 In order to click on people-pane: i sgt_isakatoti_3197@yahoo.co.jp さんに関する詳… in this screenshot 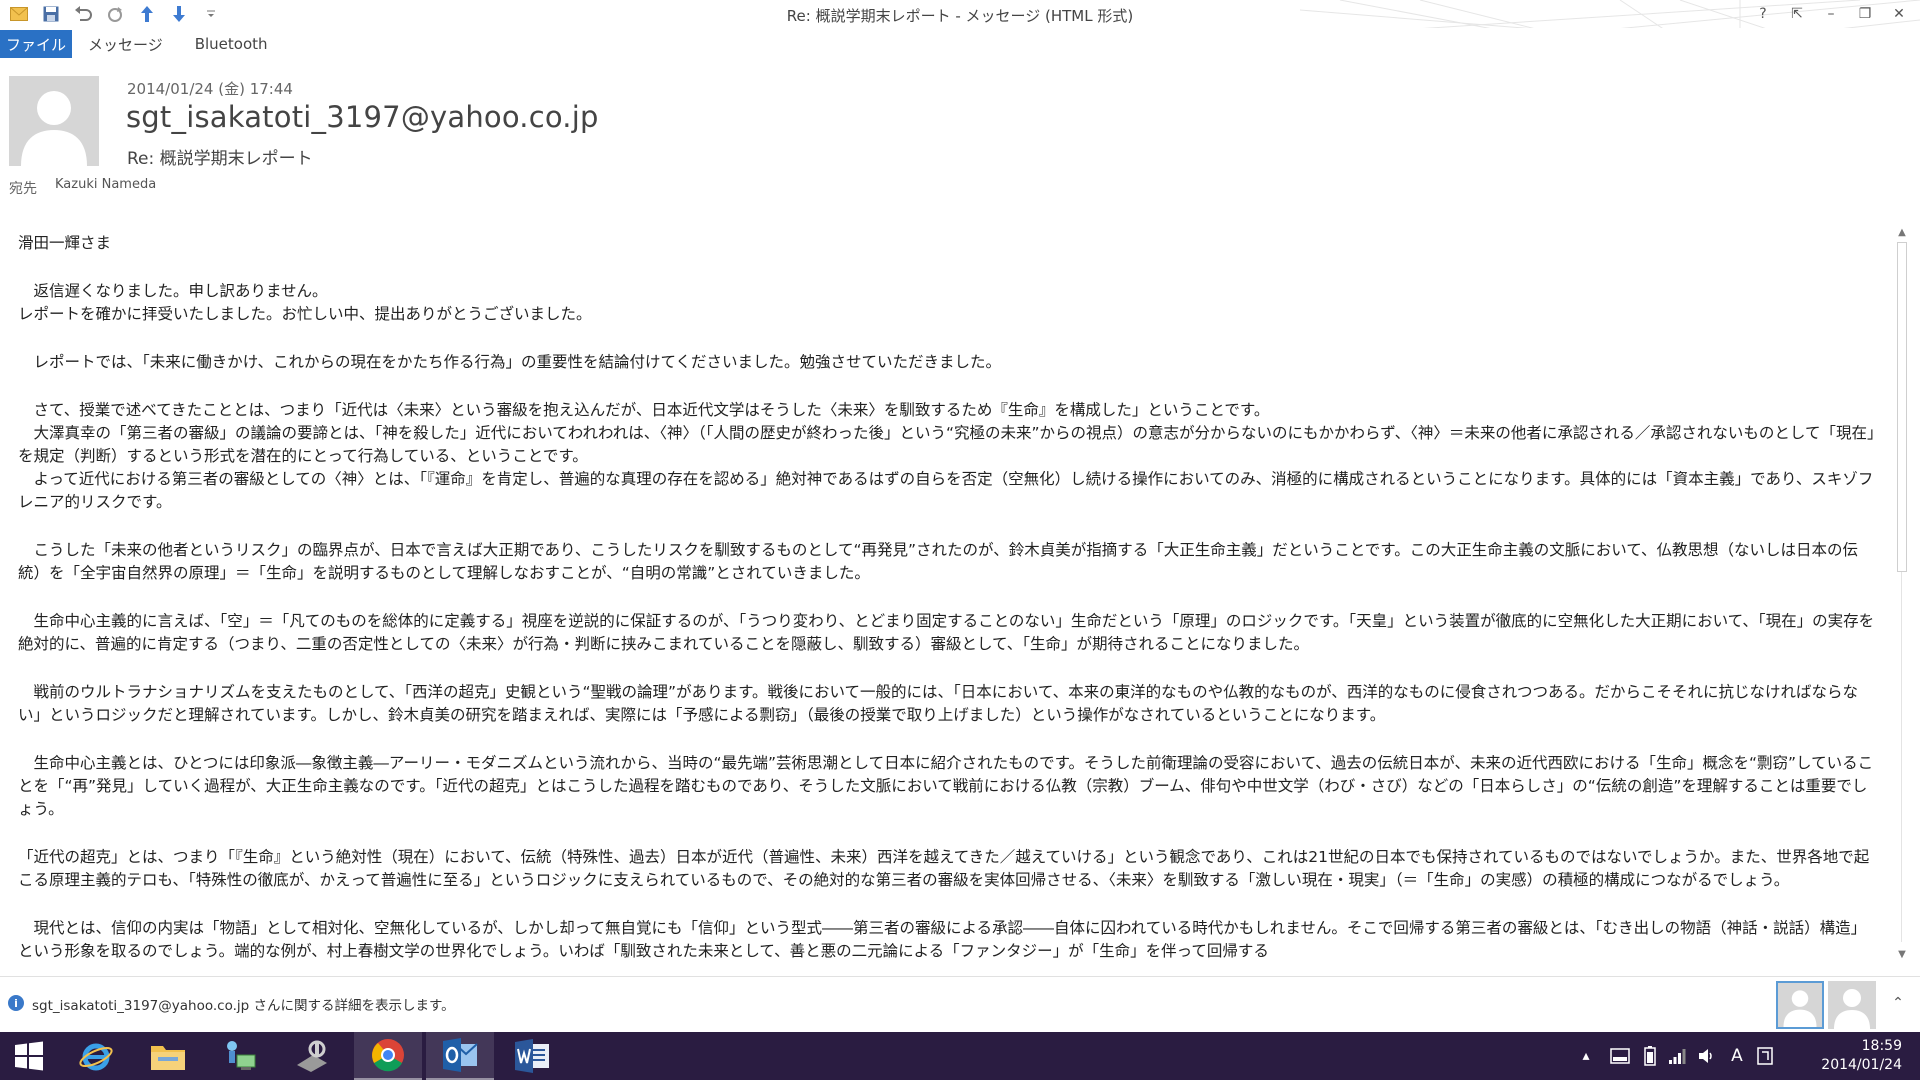, I will do `click(960, 1004)`.